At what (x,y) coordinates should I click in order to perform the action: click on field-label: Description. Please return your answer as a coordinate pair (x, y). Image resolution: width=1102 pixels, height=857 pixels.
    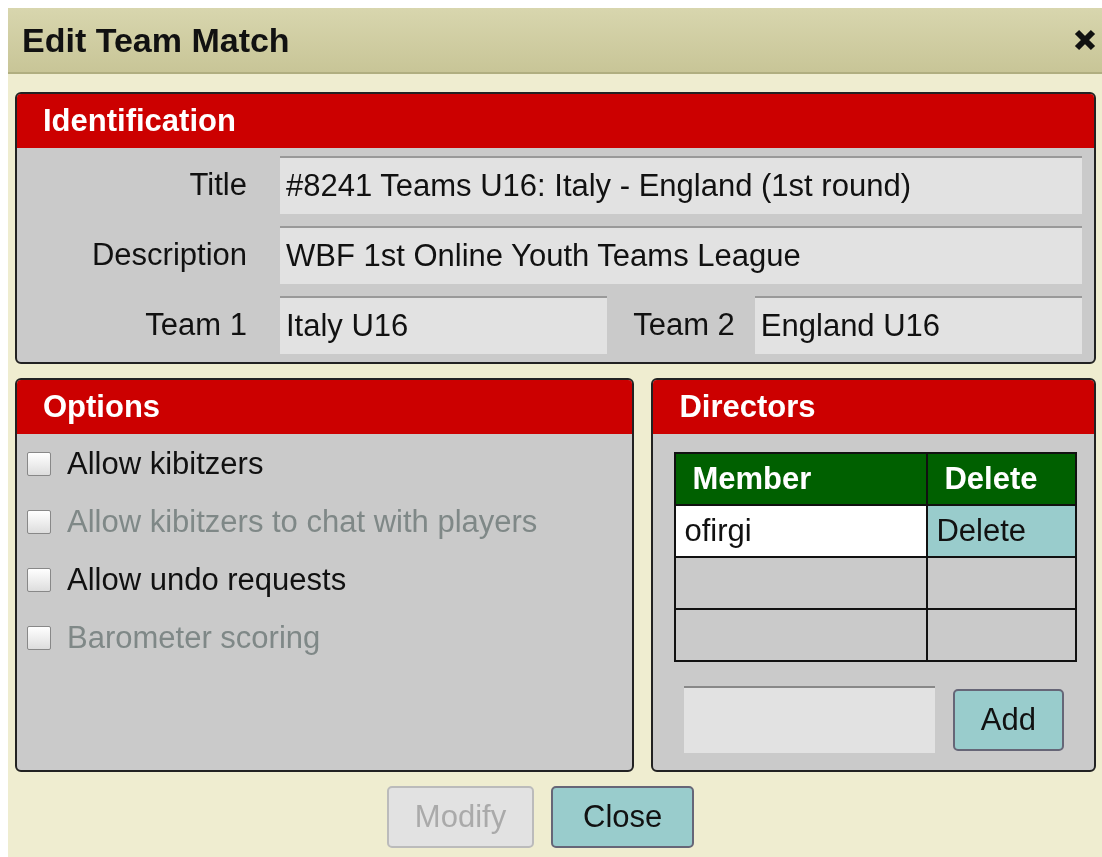
    Looking at the image, I should click on (169, 255).